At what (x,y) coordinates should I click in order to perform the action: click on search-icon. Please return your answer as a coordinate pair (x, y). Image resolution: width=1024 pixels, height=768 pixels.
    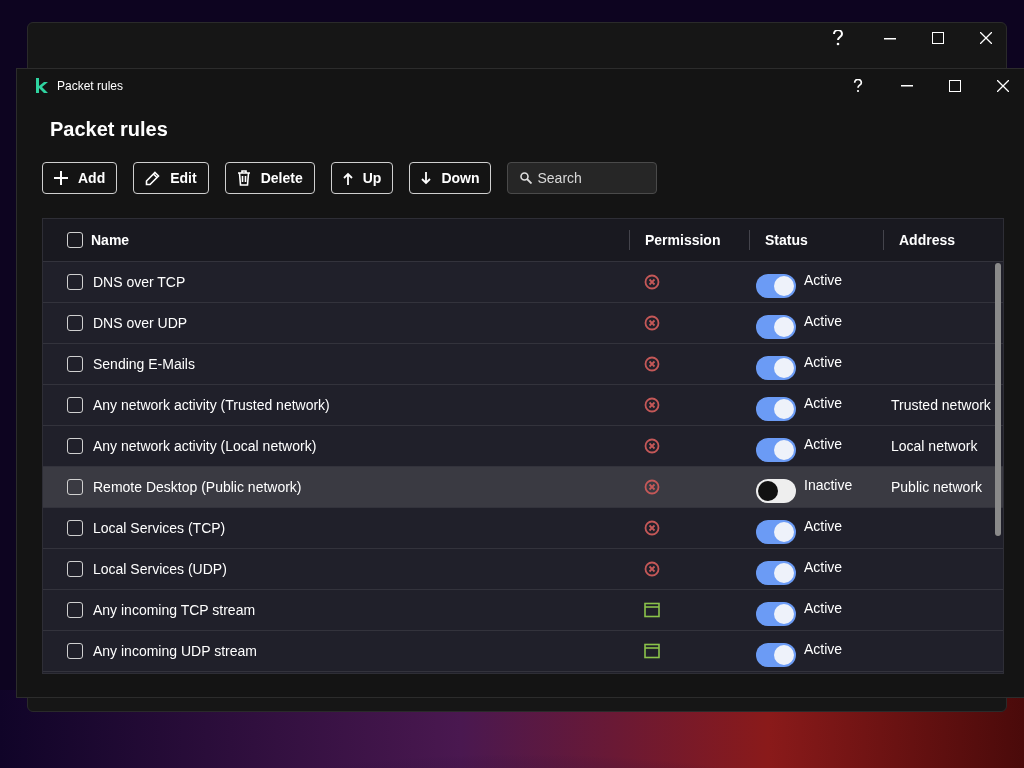
    Looking at the image, I should click on (526, 178).